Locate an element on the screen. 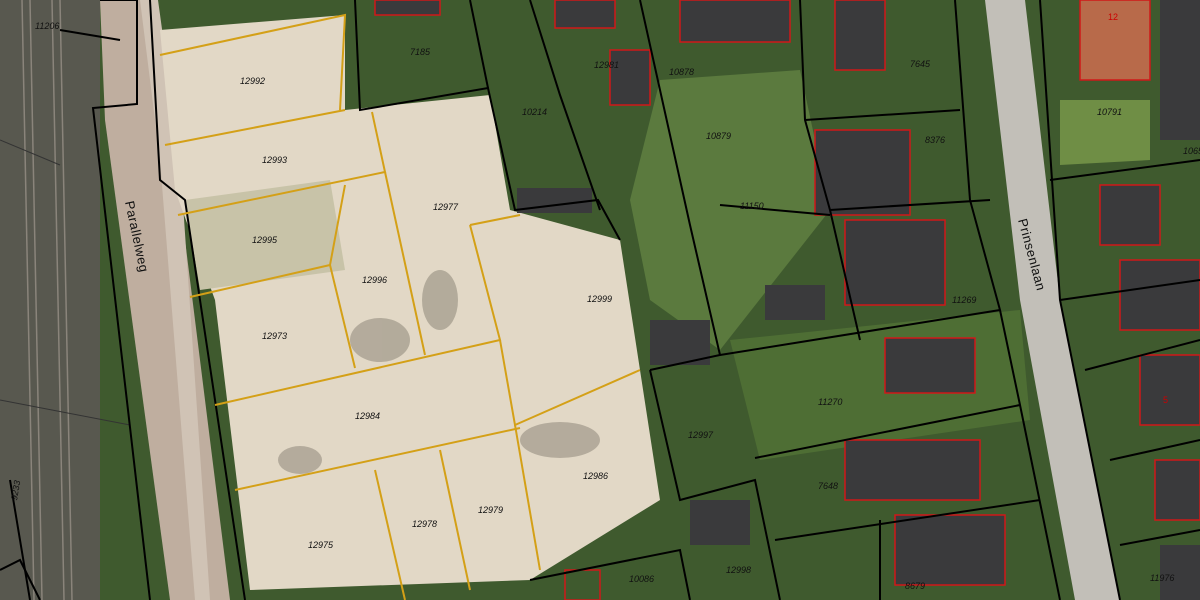 The height and width of the screenshot is (600, 1200). parcel-label-12984: 12984 is located at coordinates (367, 416).